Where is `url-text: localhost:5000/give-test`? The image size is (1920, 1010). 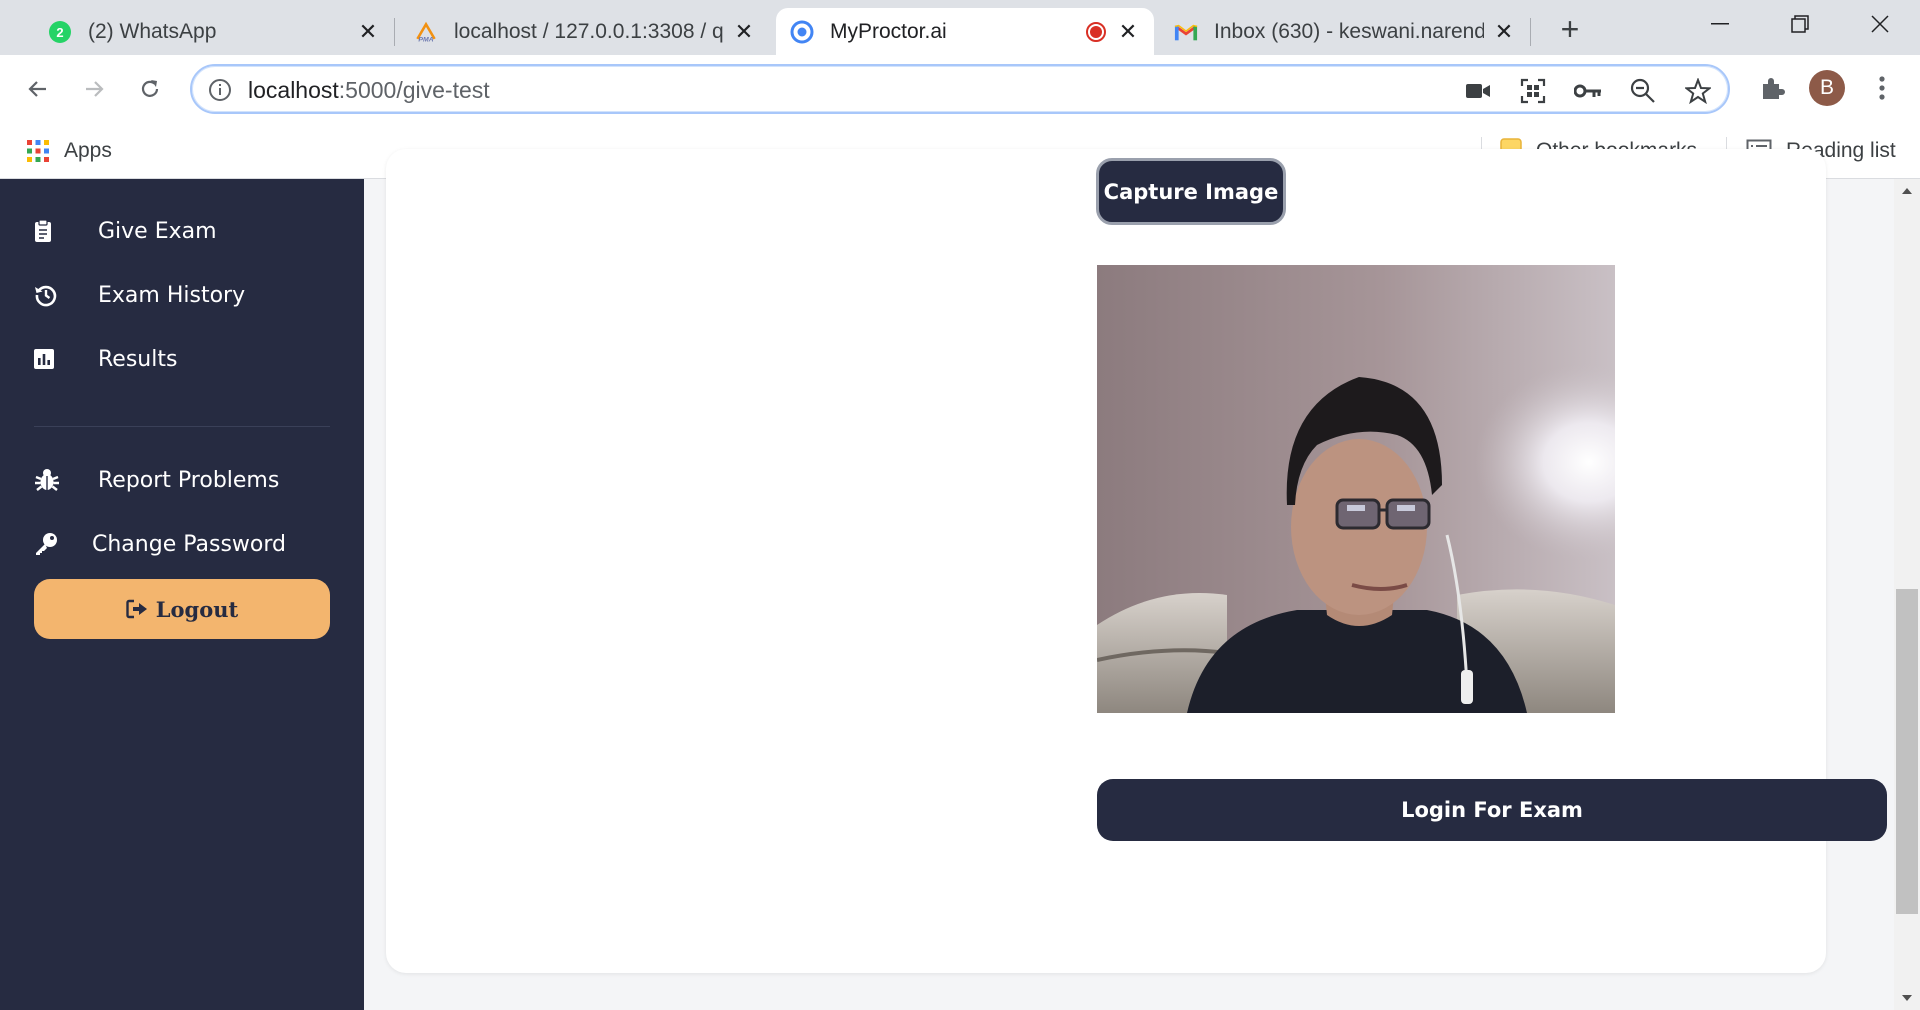
url-text: localhost:5000/give-test is located at coordinates (369, 90).